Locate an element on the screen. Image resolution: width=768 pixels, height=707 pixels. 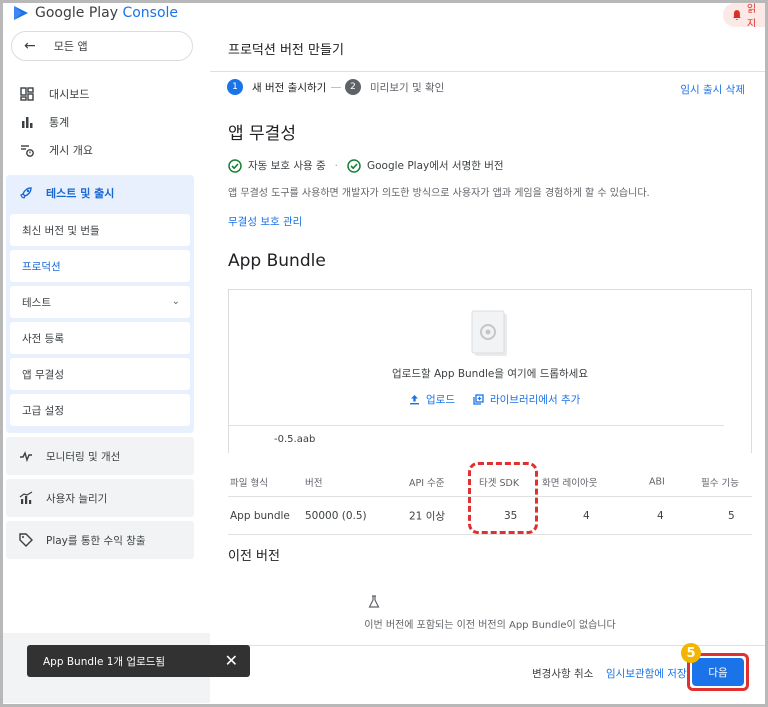
subitem-label: 테스트 is located at coordinates (36, 302).